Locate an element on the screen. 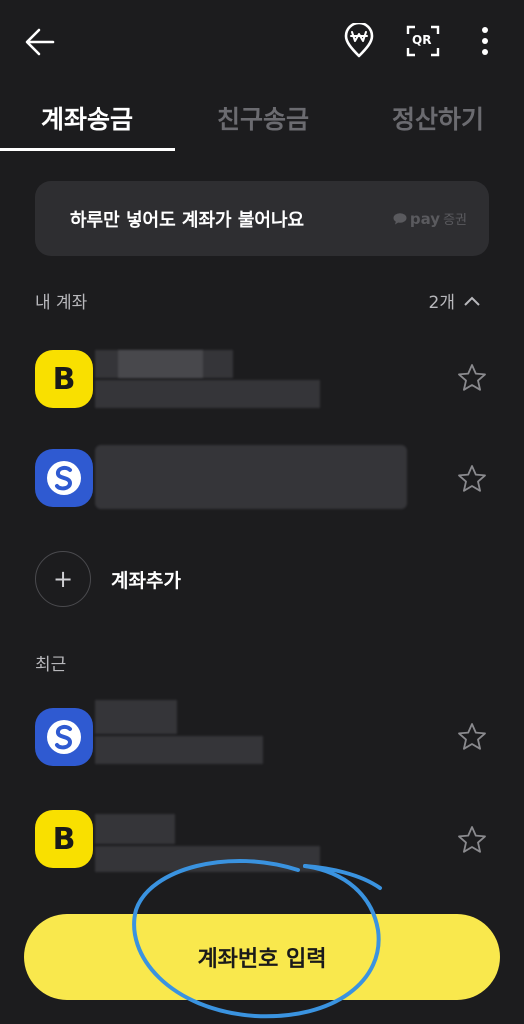  won-location-icon is located at coordinates (359, 40).